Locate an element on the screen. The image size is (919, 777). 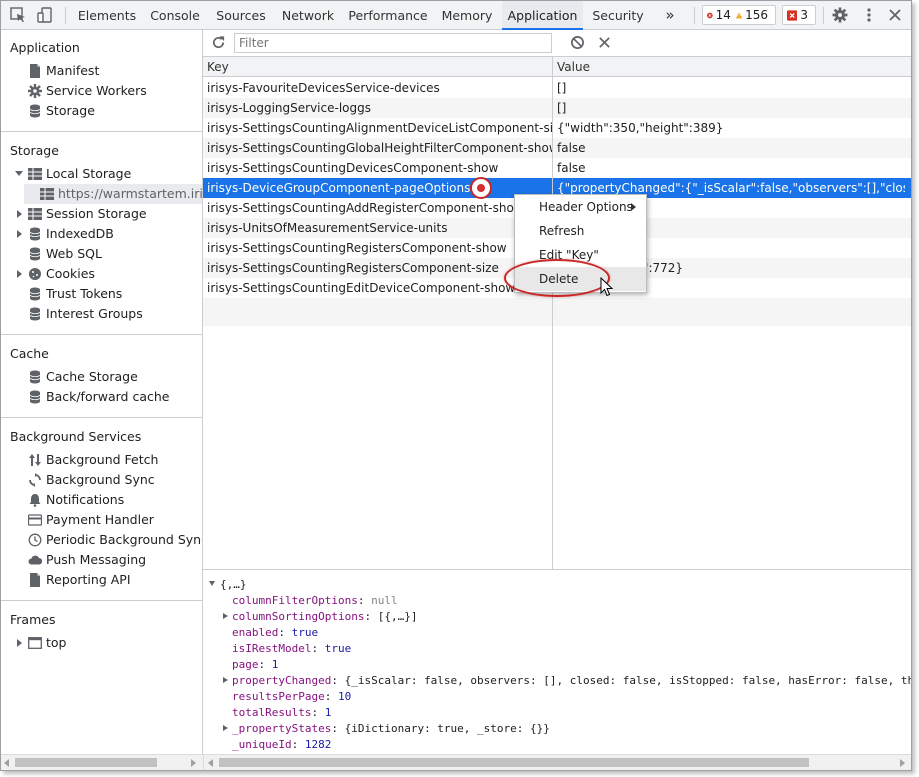
cloud-icon is located at coordinates (35, 560).